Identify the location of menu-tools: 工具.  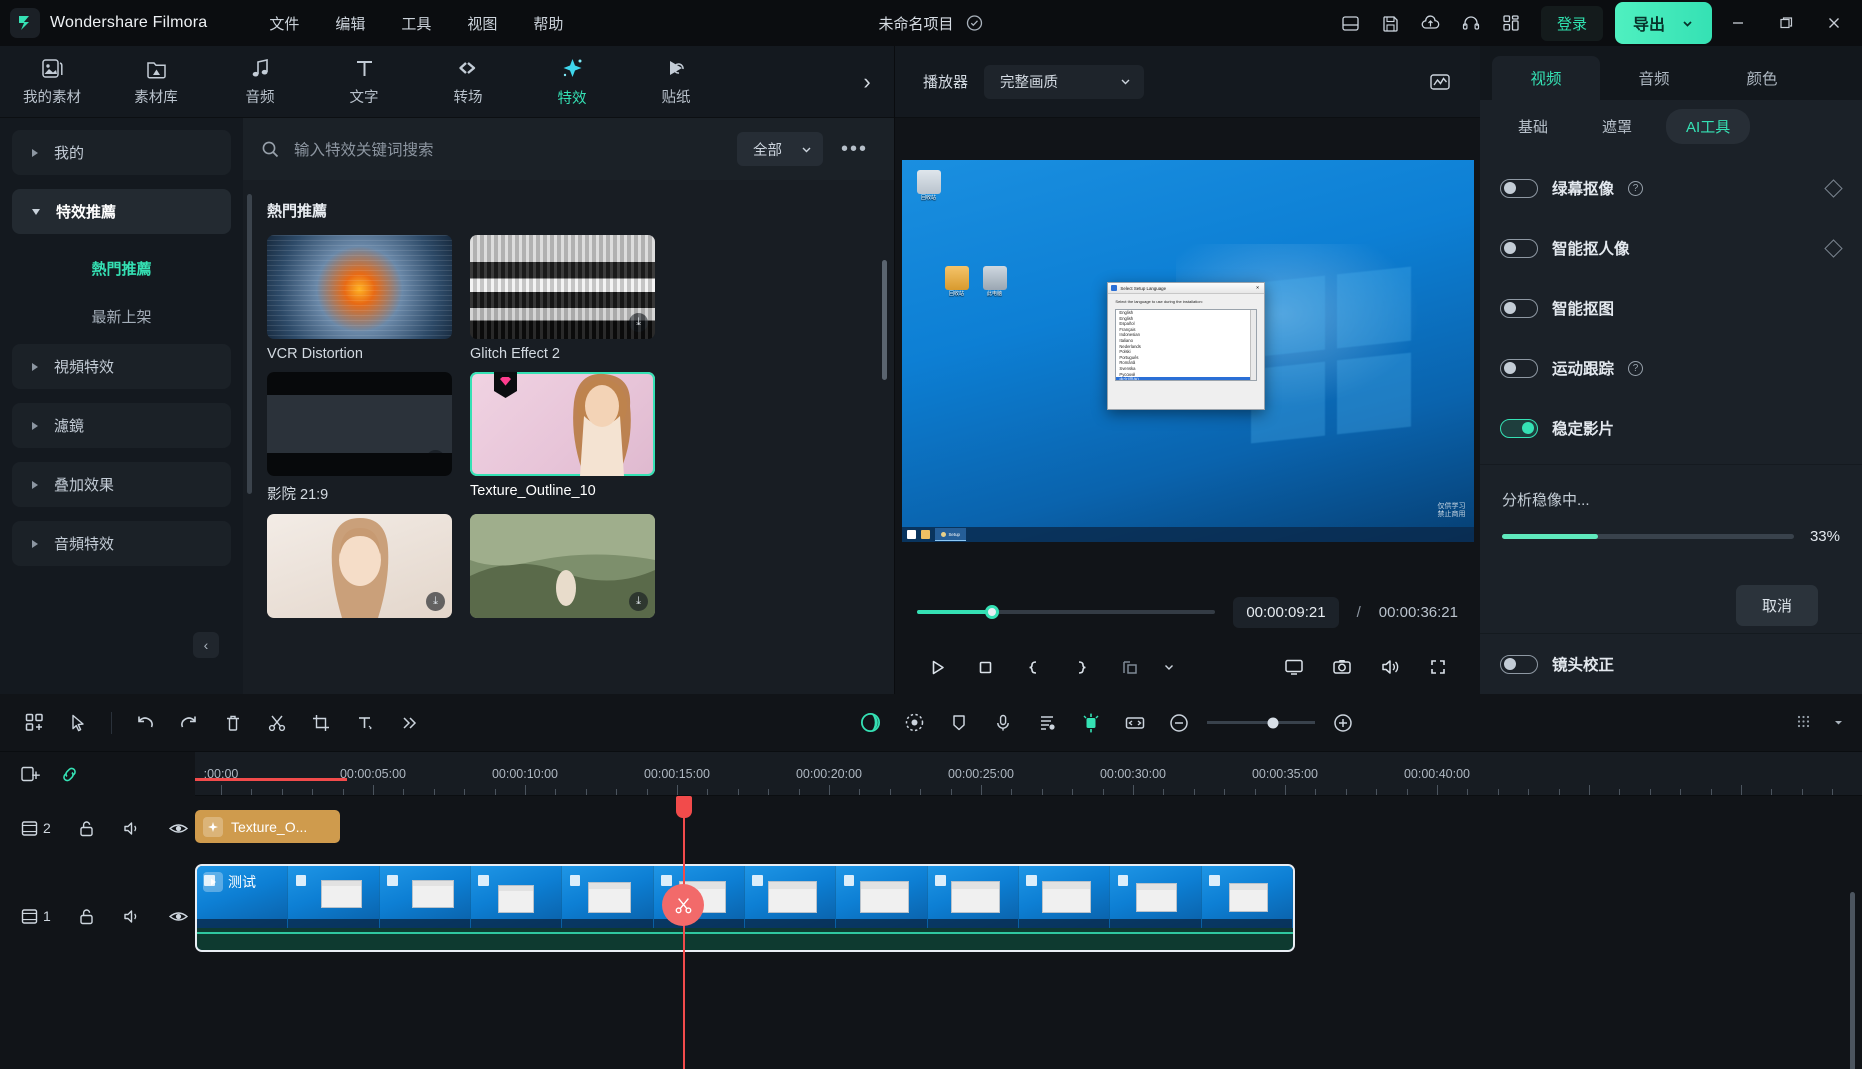
(416, 23).